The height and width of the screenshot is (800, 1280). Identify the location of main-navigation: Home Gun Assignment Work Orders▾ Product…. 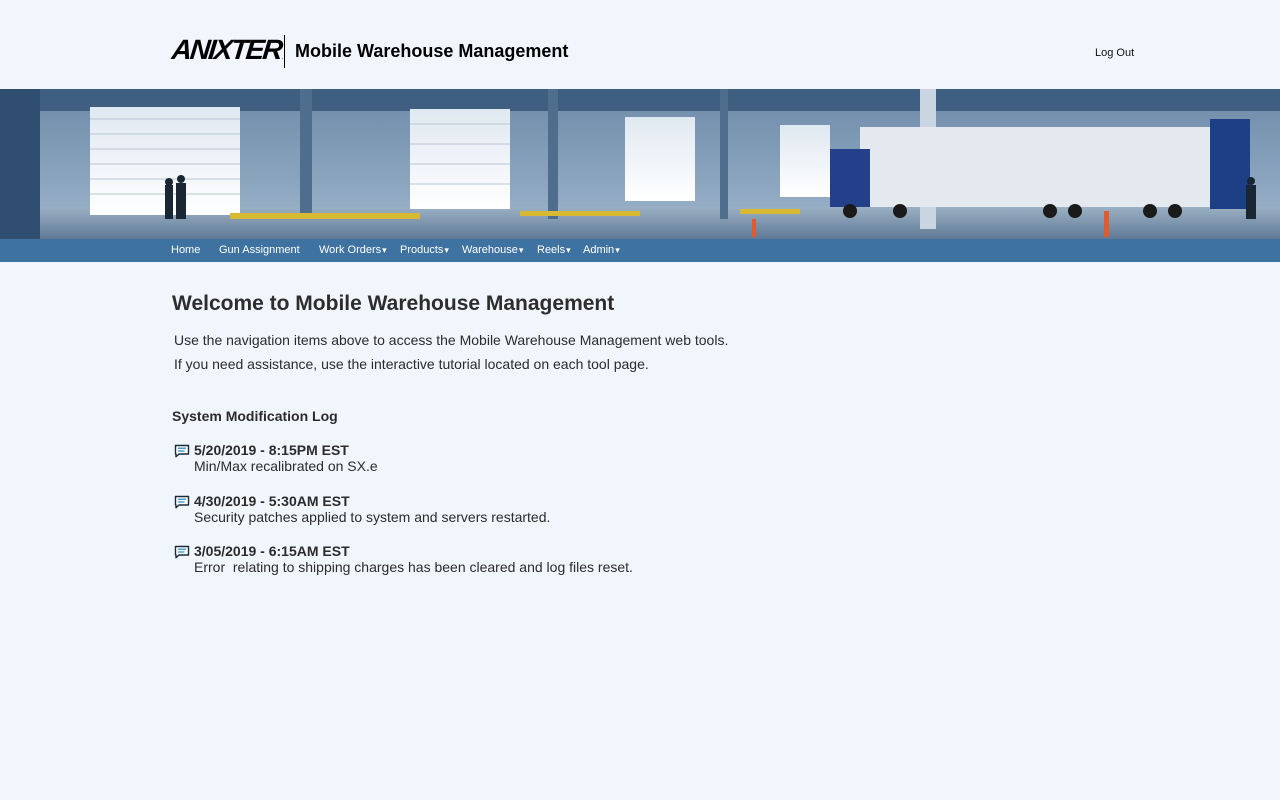
(640, 250).